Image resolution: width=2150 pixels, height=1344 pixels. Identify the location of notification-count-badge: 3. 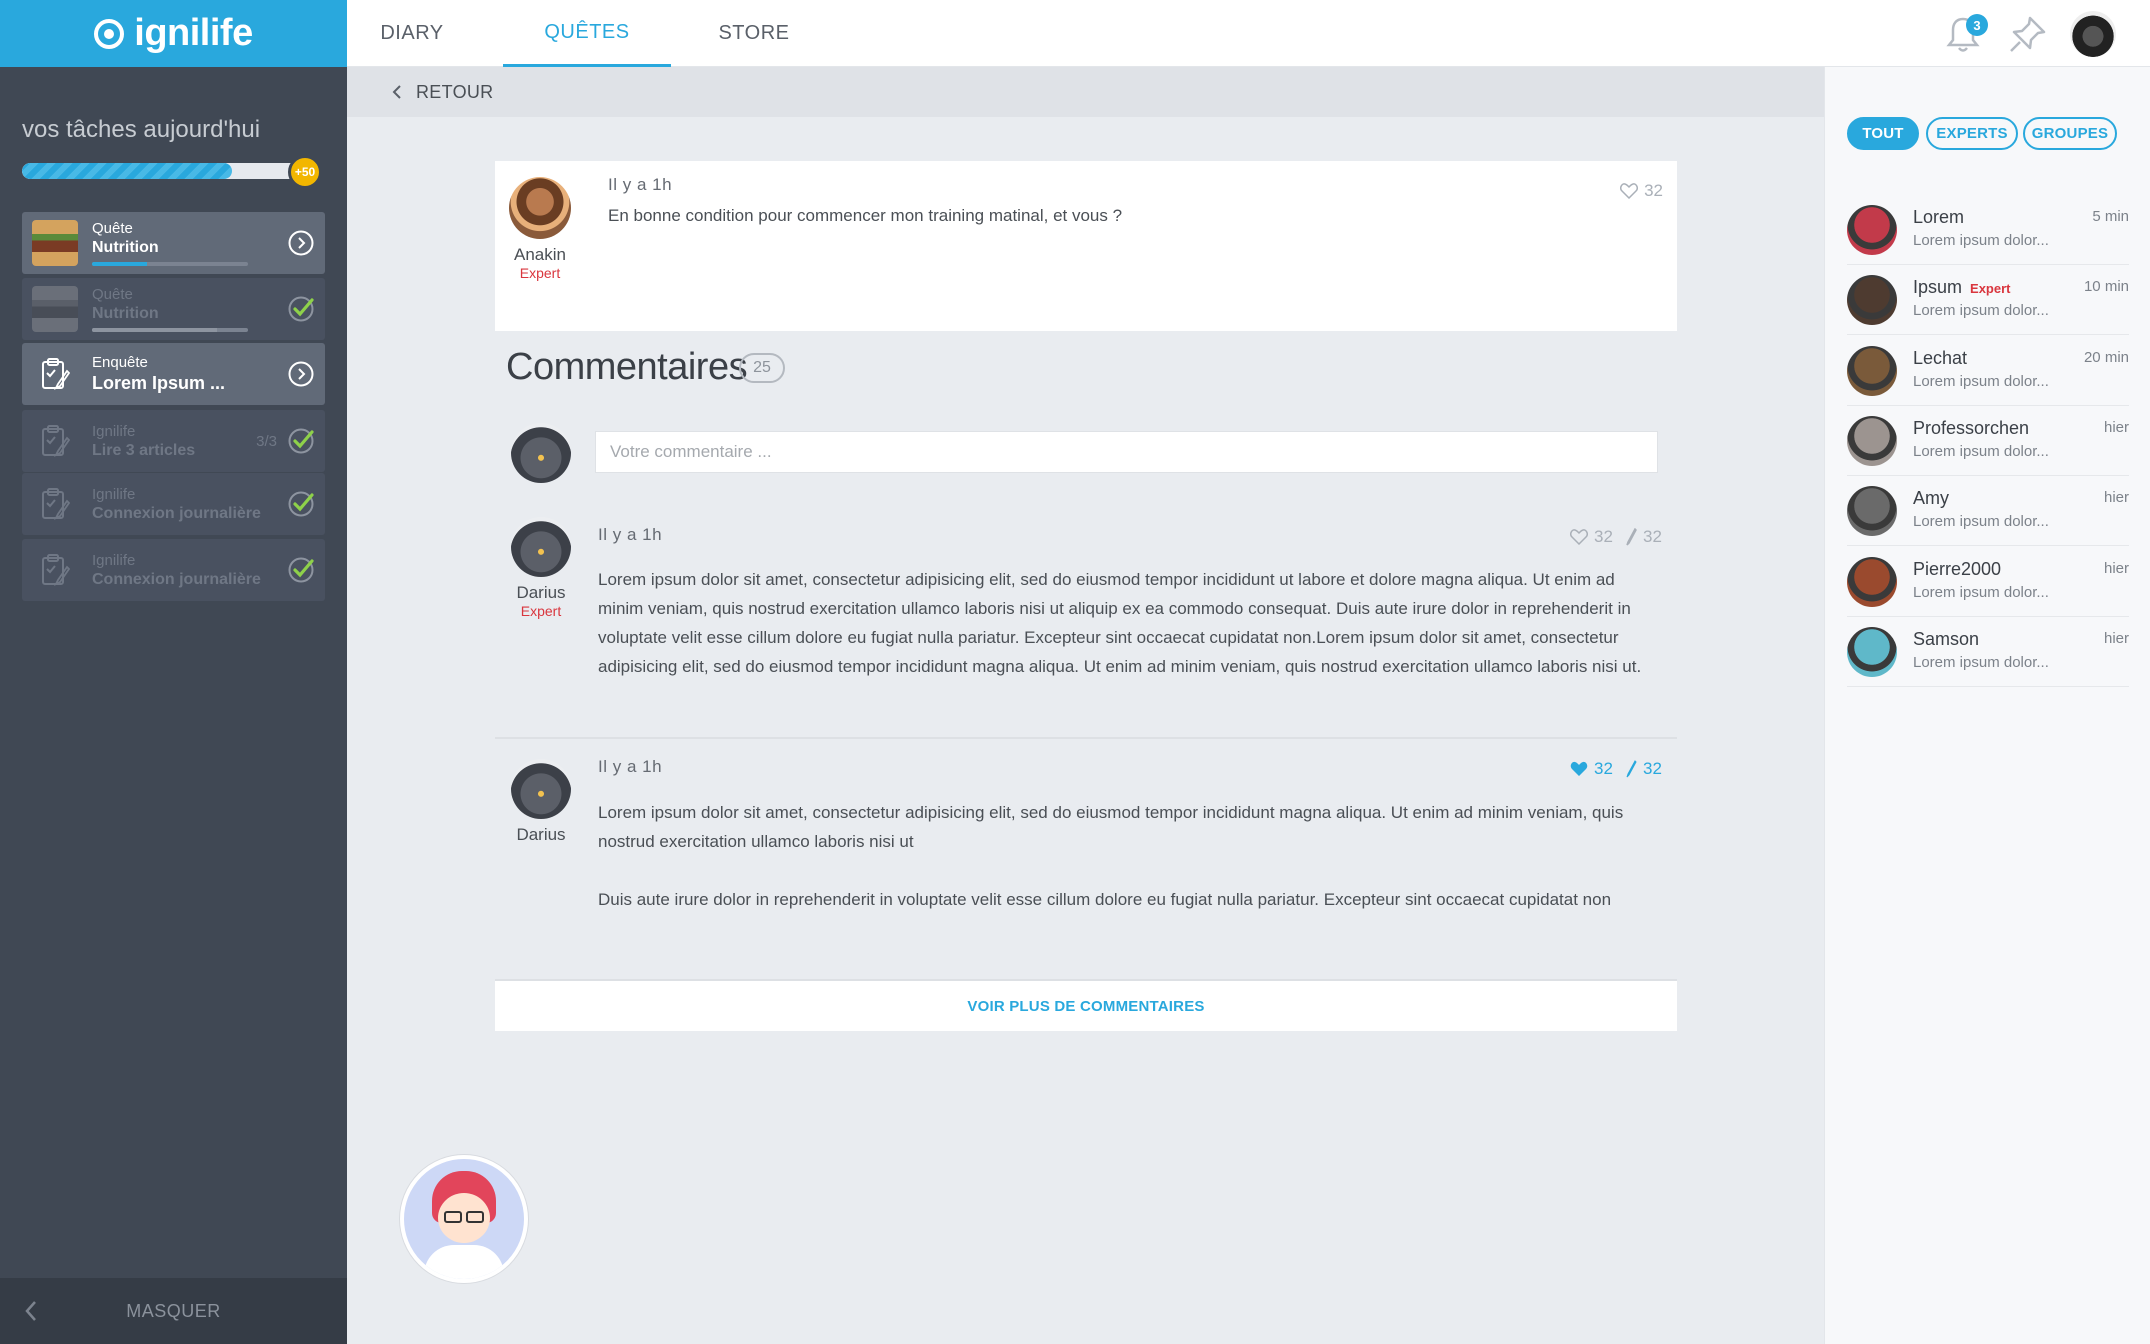
(1977, 25).